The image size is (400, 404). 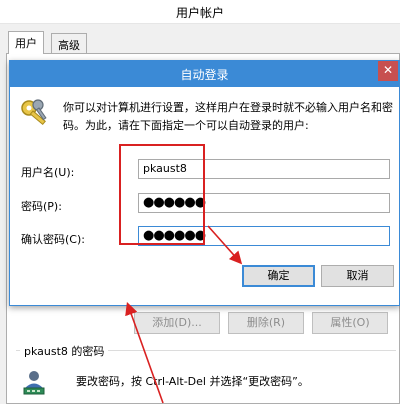 I want to click on properties-button: 属性(O), so click(x=350, y=323).